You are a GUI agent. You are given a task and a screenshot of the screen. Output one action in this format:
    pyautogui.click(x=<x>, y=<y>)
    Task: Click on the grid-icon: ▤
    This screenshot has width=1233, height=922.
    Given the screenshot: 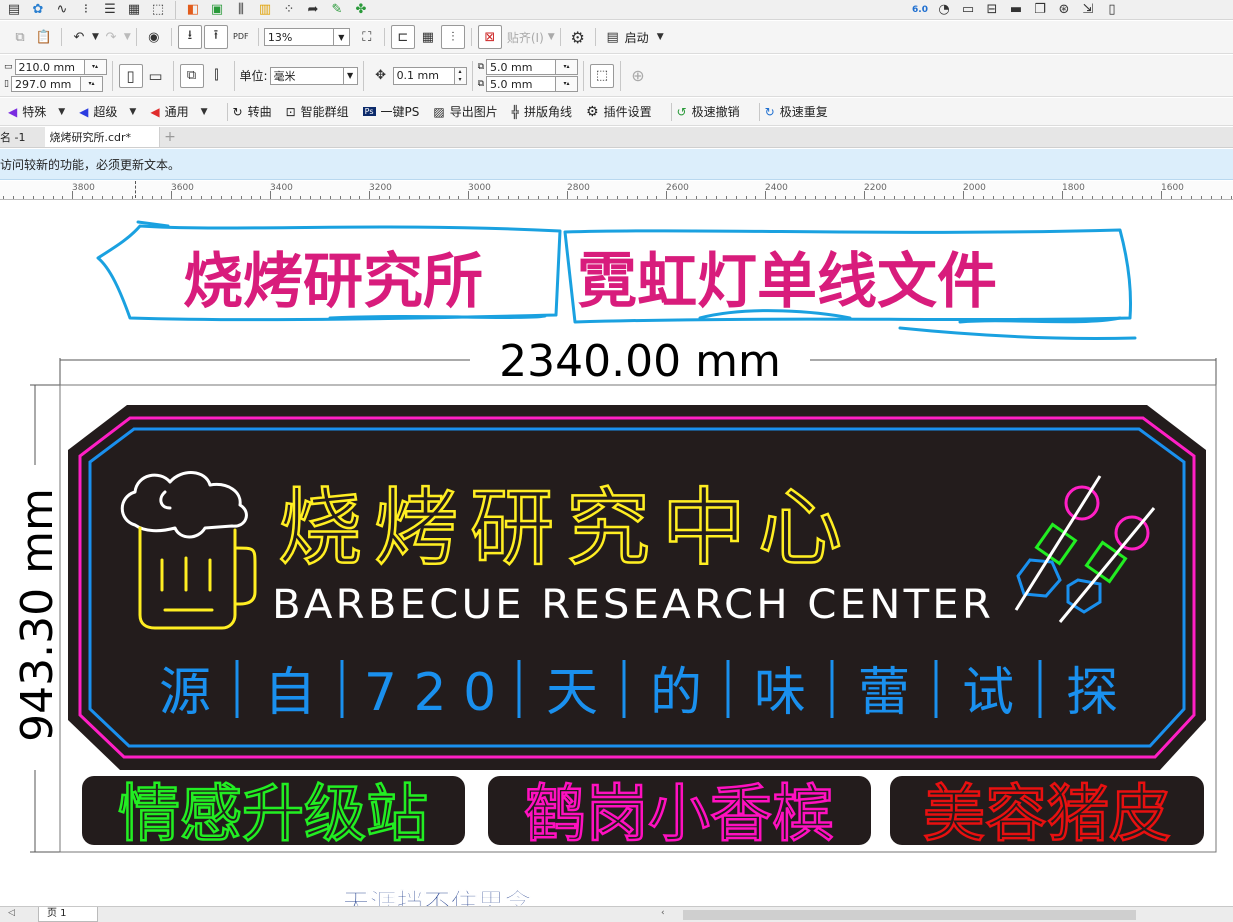 What is the action you would take?
    pyautogui.click(x=14, y=10)
    